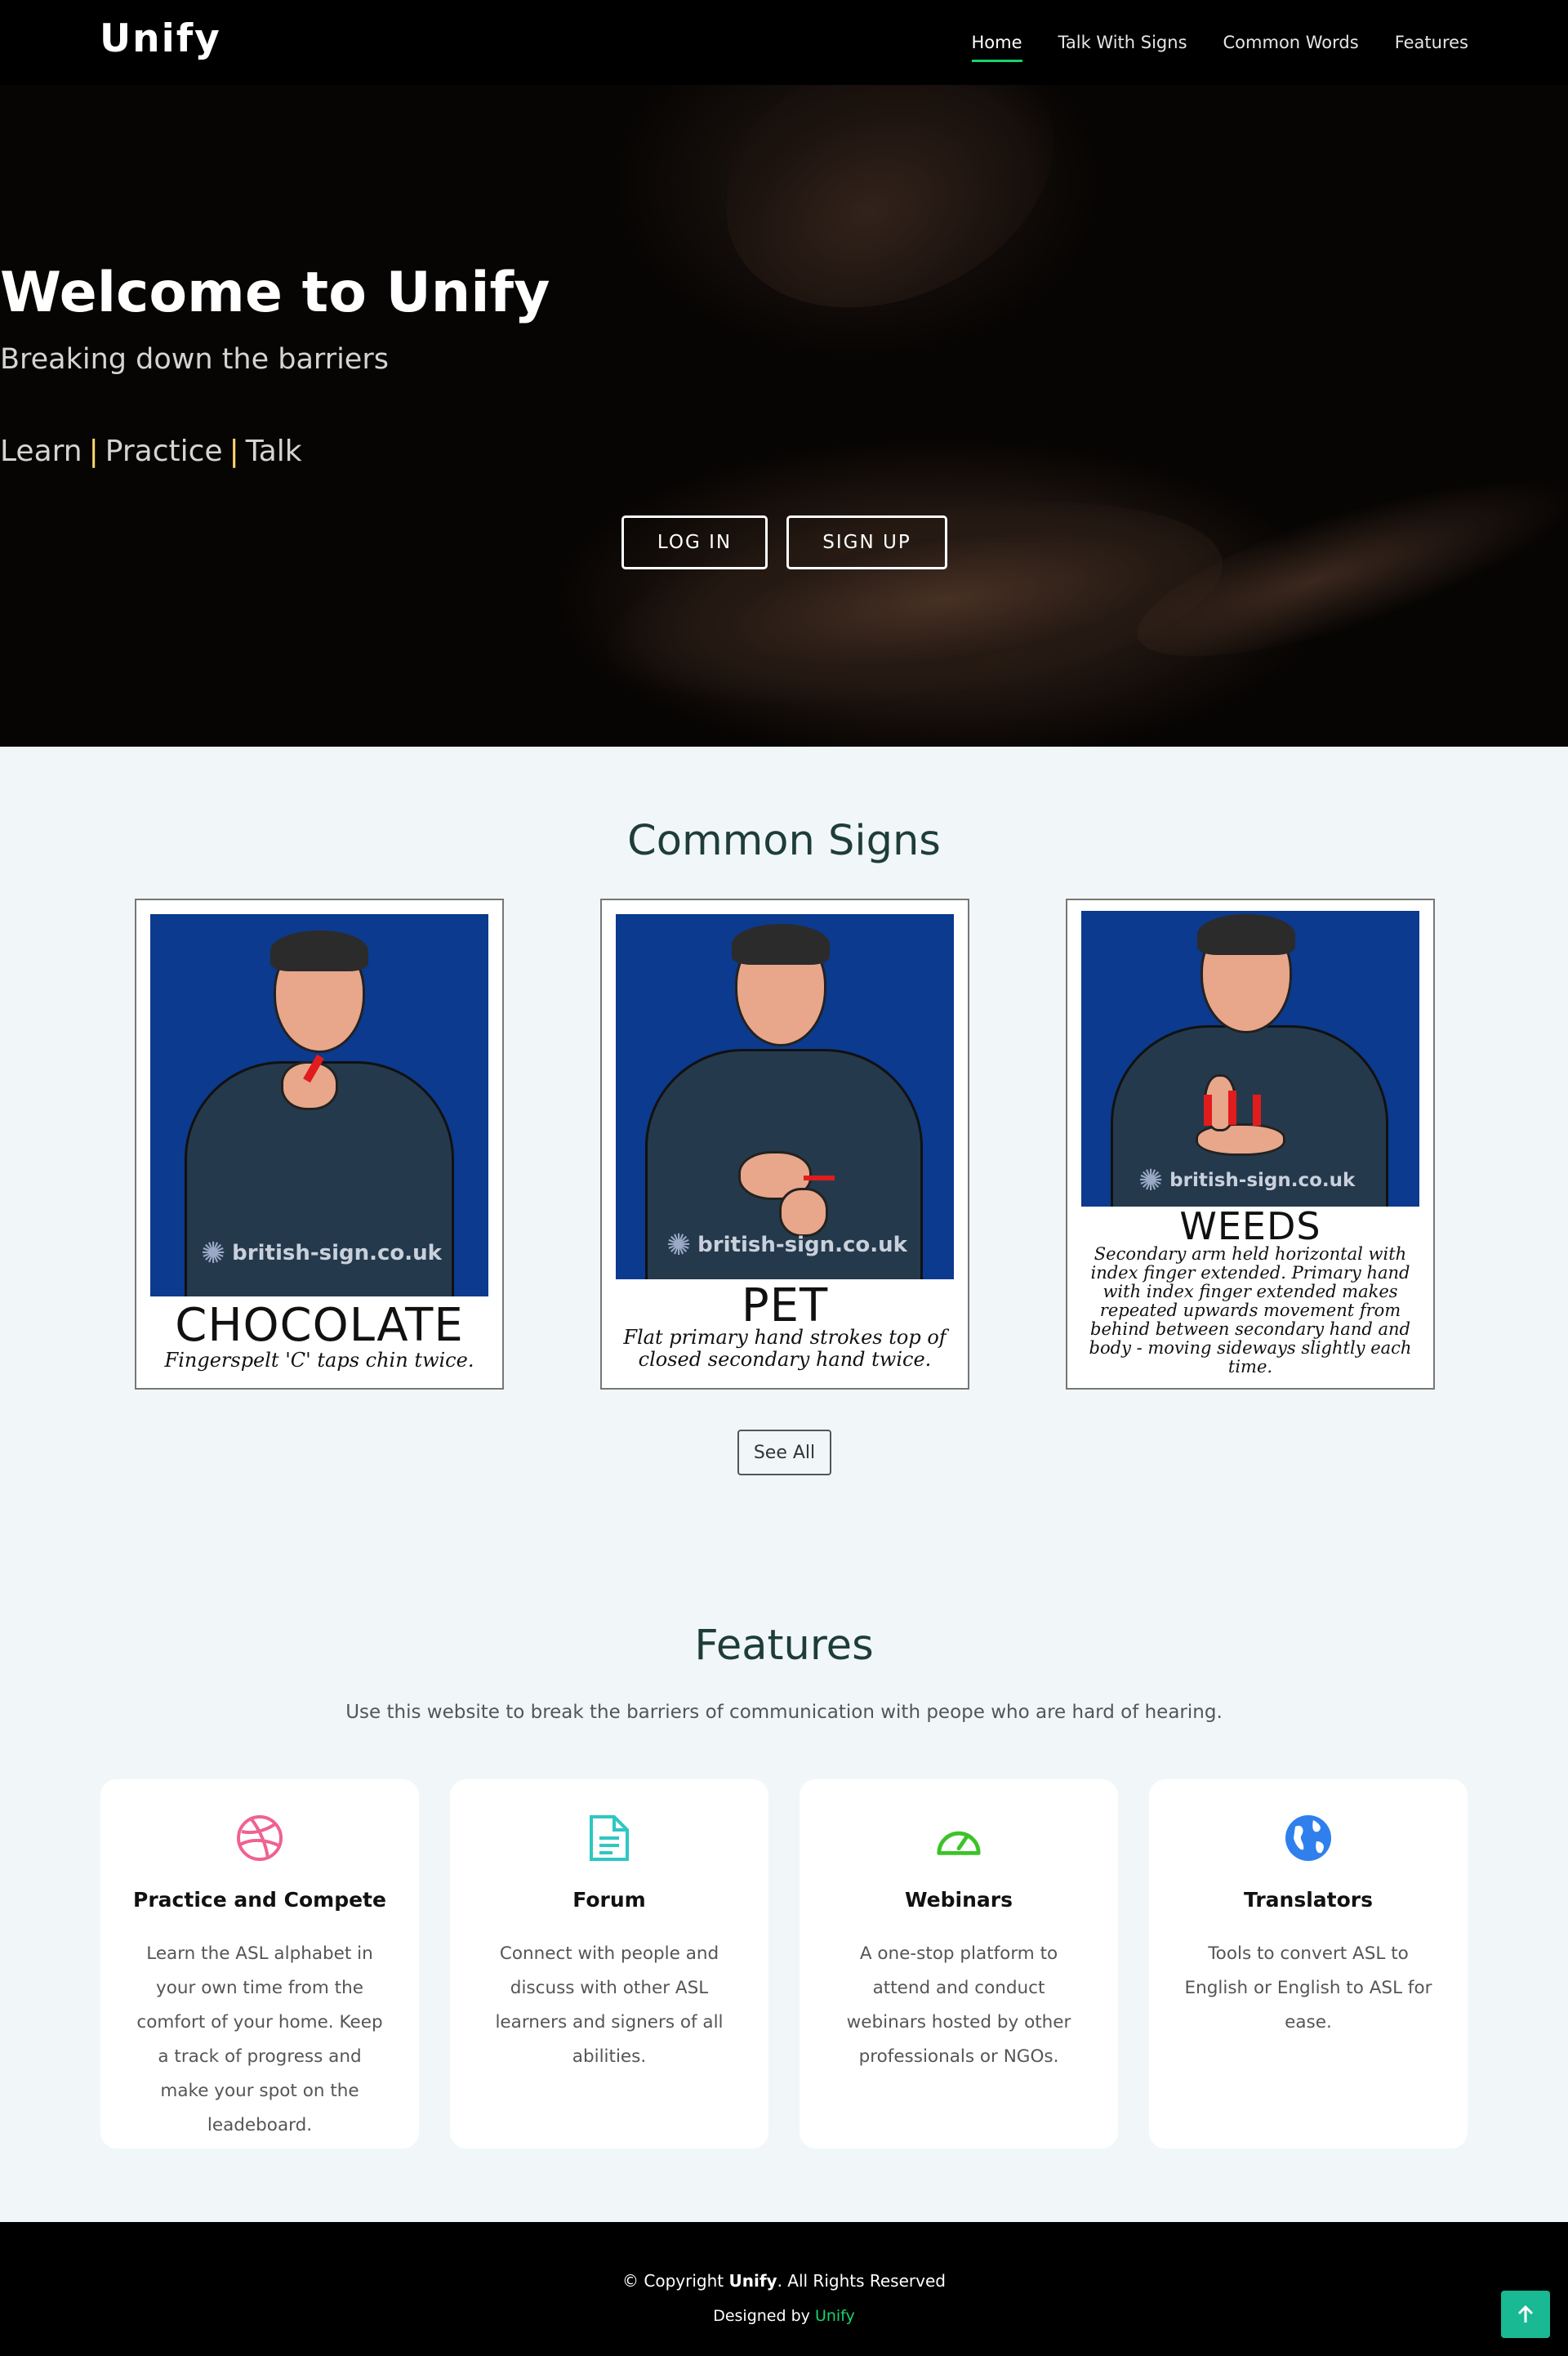  What do you see at coordinates (694, 542) in the screenshot?
I see `login-button: LOG IN` at bounding box center [694, 542].